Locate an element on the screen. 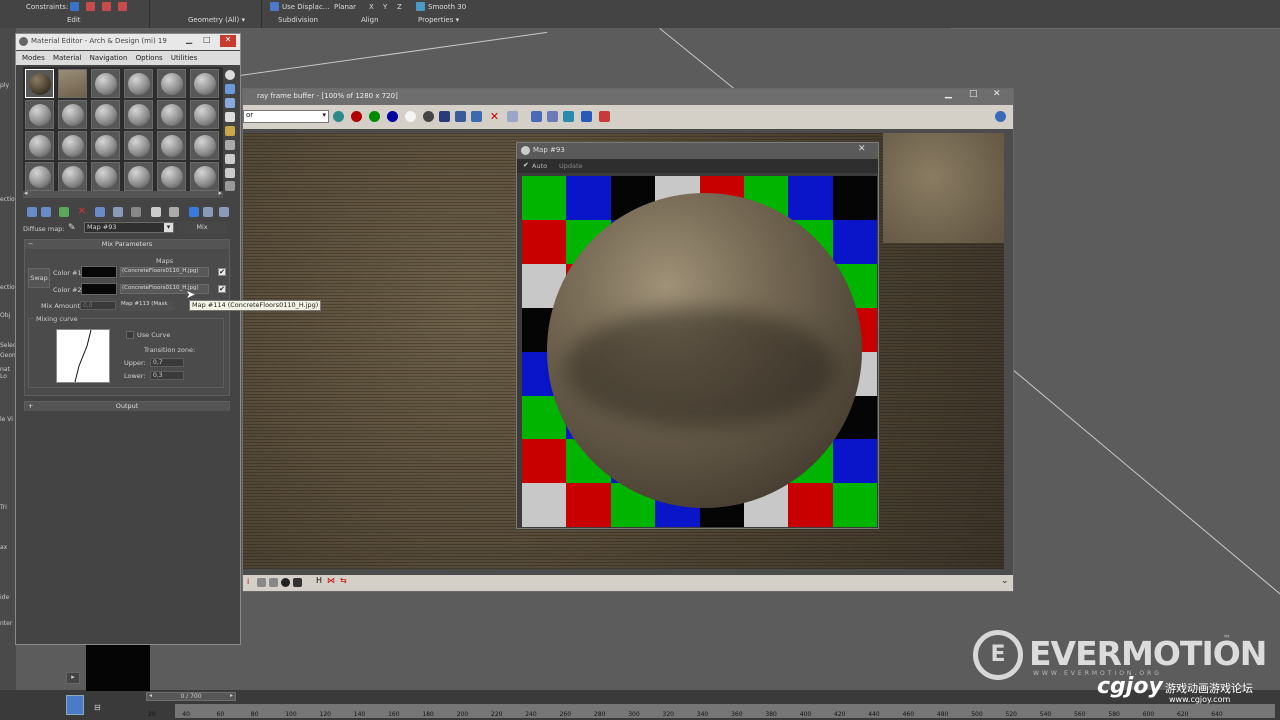 The image size is (1280, 720). menu-navigation: Navigation is located at coordinates (109, 58).